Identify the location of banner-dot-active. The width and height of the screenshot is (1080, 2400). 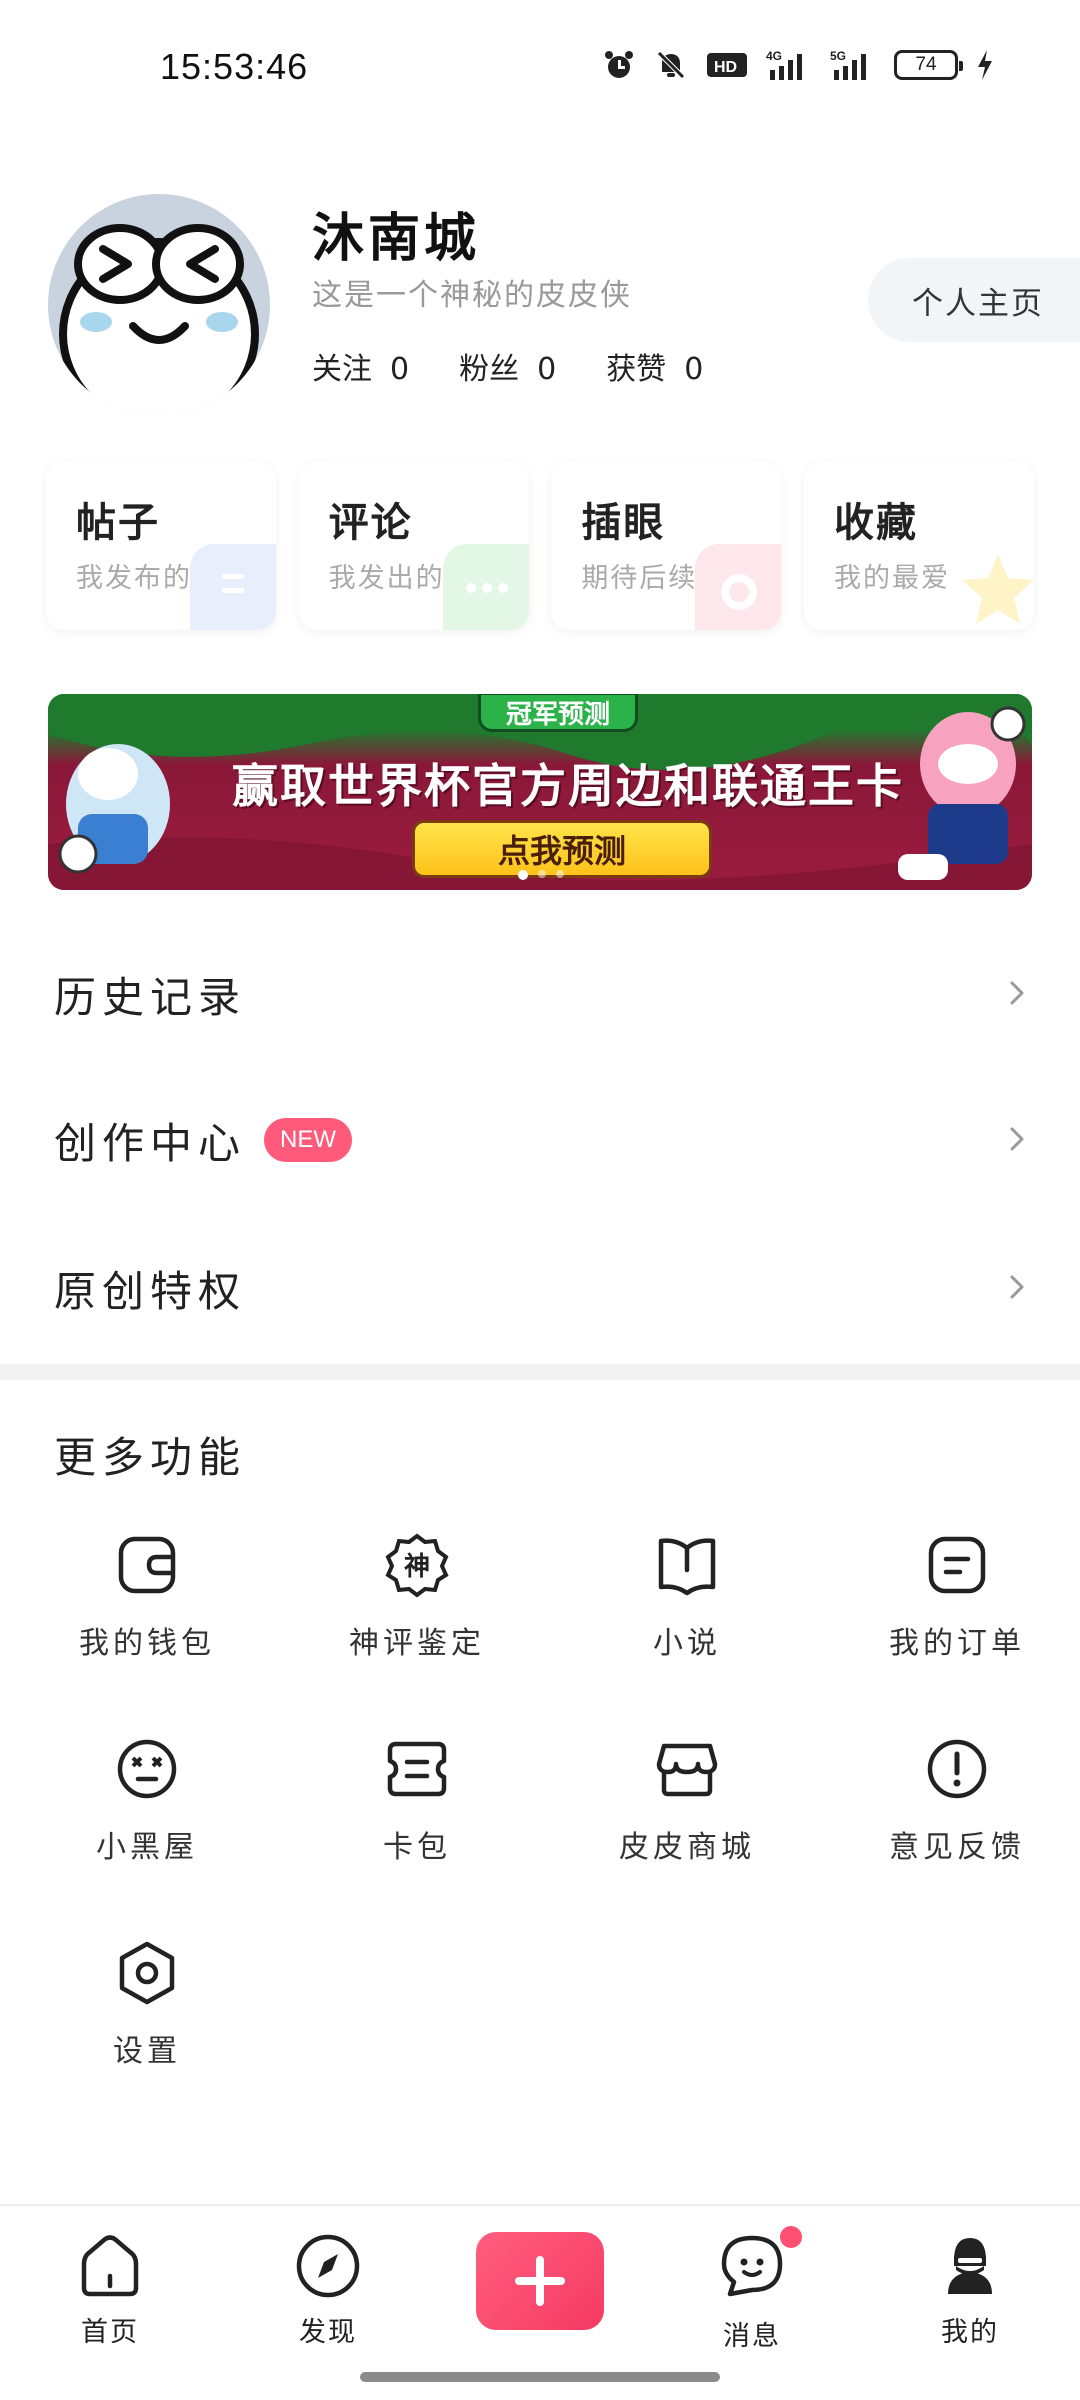
(523, 875).